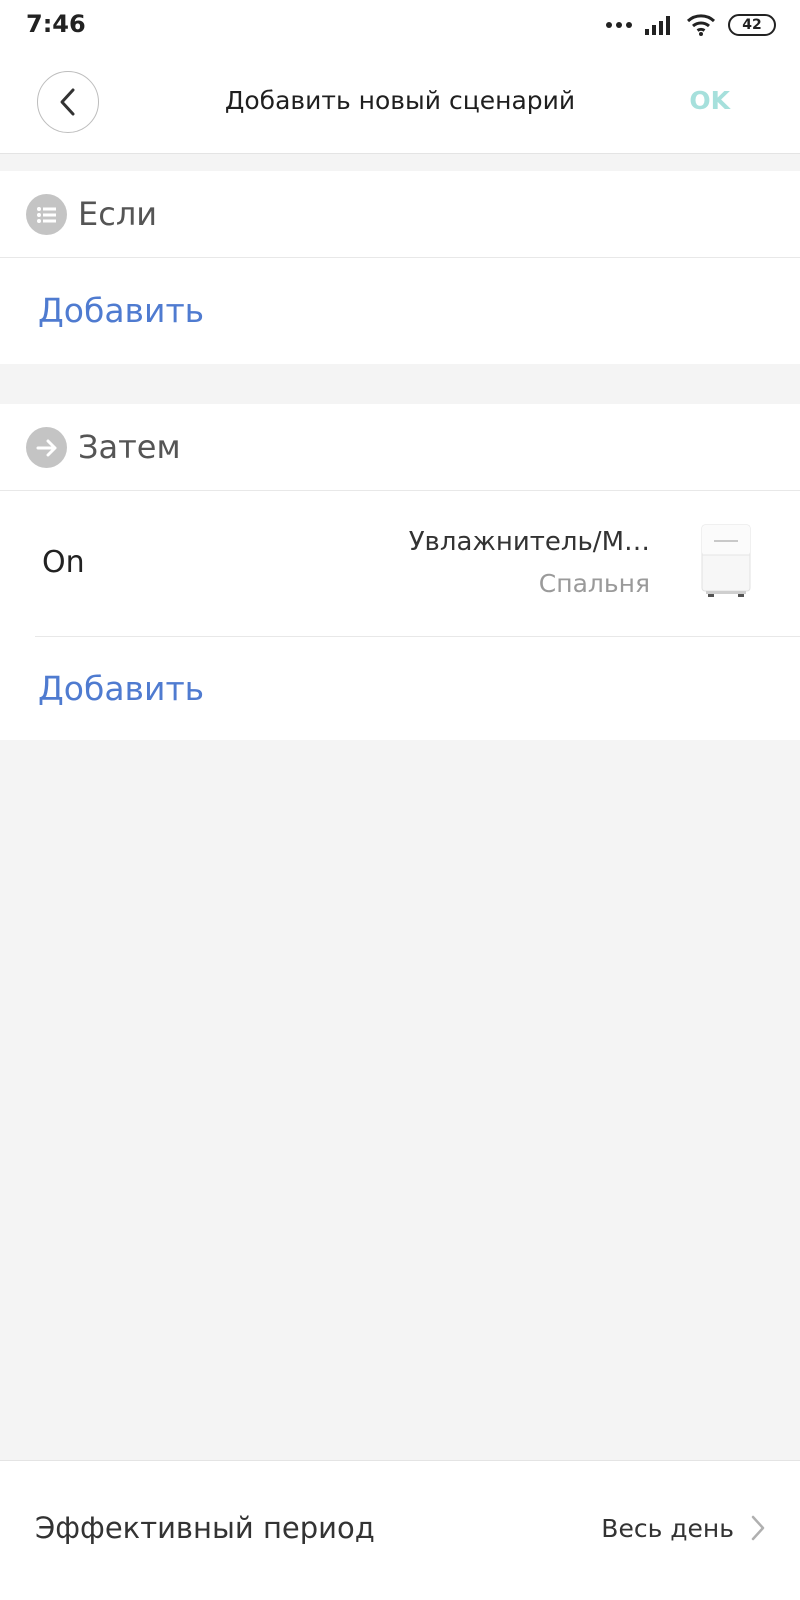 This screenshot has width=800, height=1600. What do you see at coordinates (709, 100) in the screenshot?
I see `ok-button: OK` at bounding box center [709, 100].